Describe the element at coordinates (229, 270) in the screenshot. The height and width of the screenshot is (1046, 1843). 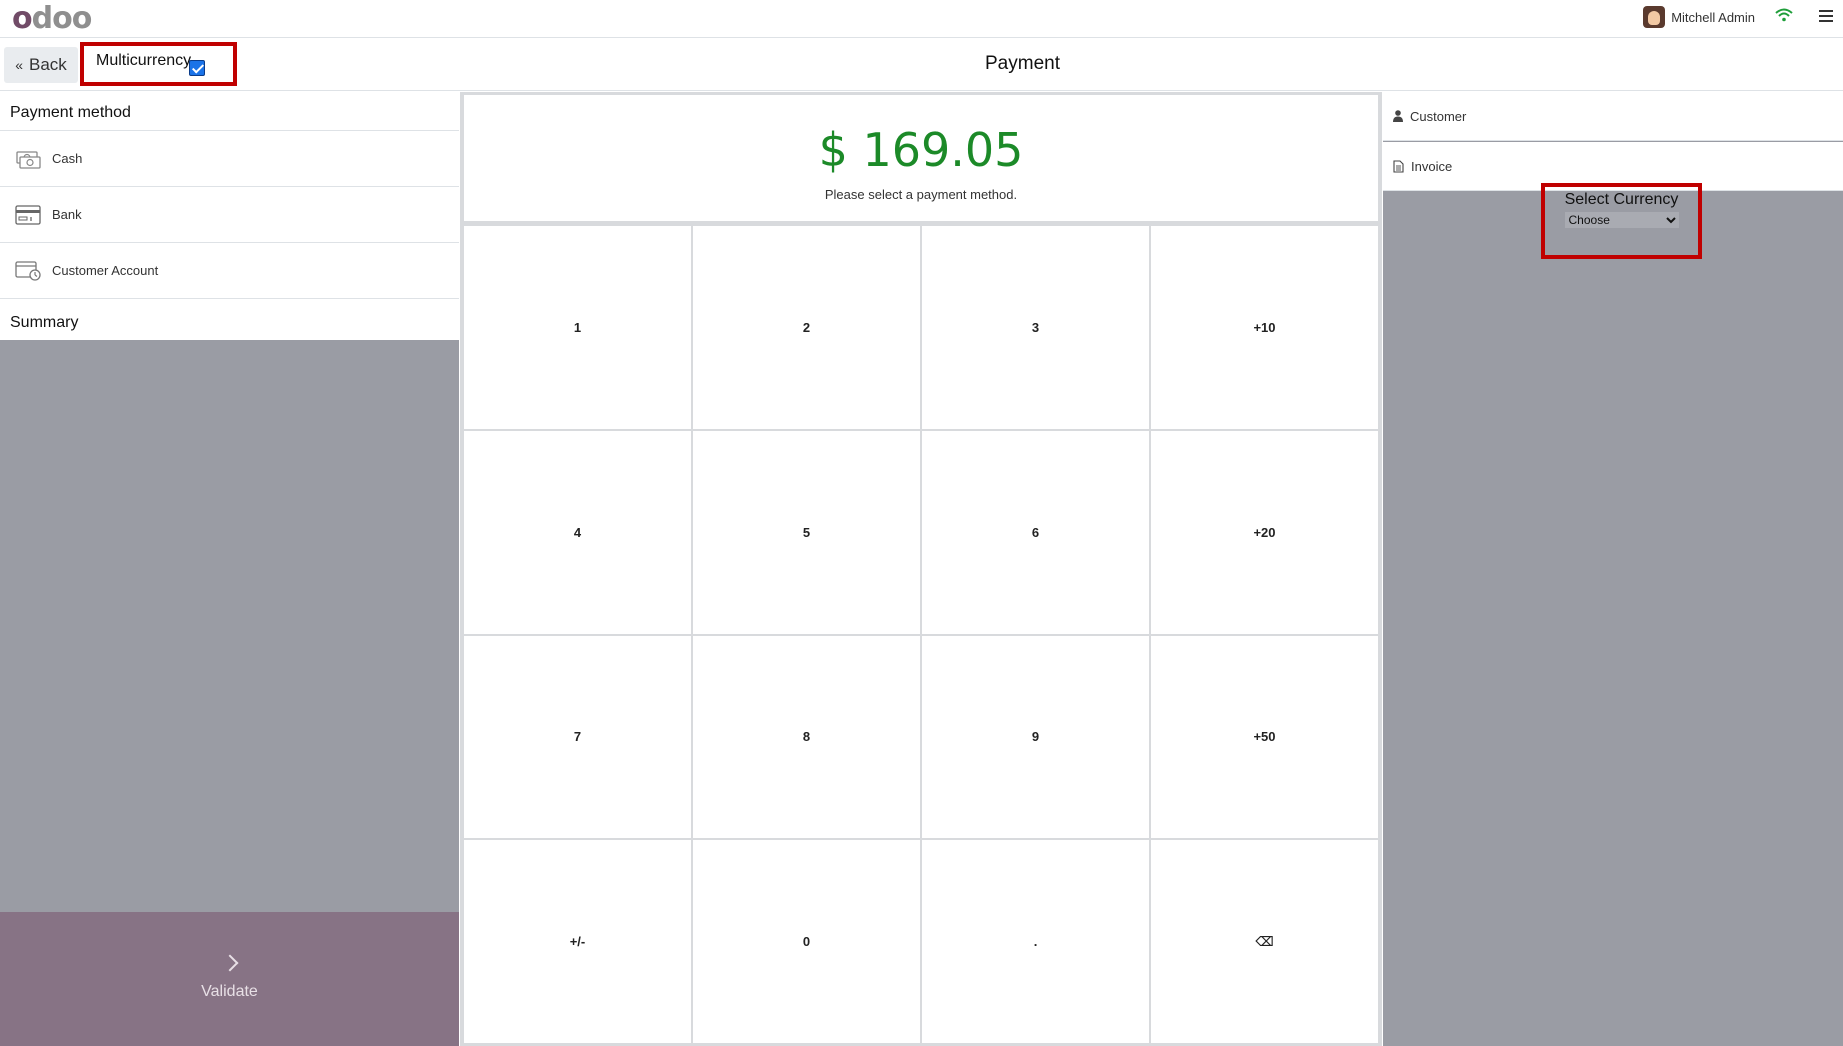
I see `payment-method-customer-account: Customer Account` at that location.